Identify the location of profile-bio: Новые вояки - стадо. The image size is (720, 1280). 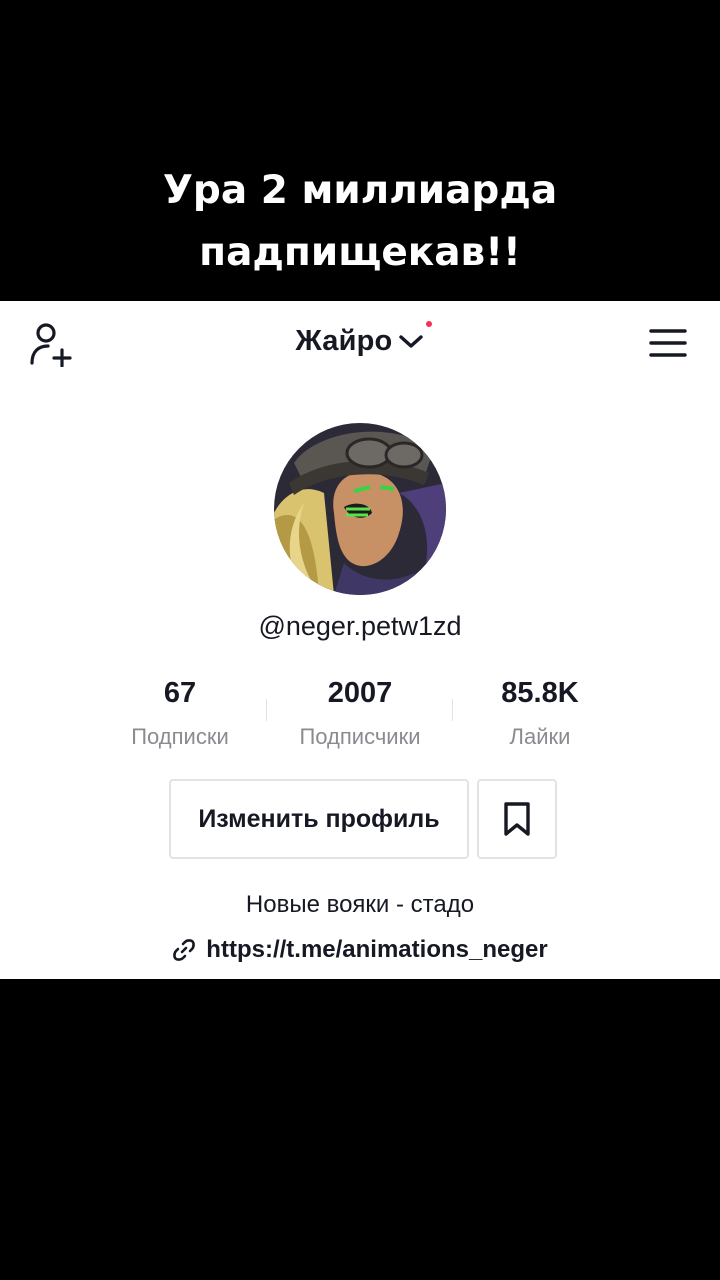
(360, 904).